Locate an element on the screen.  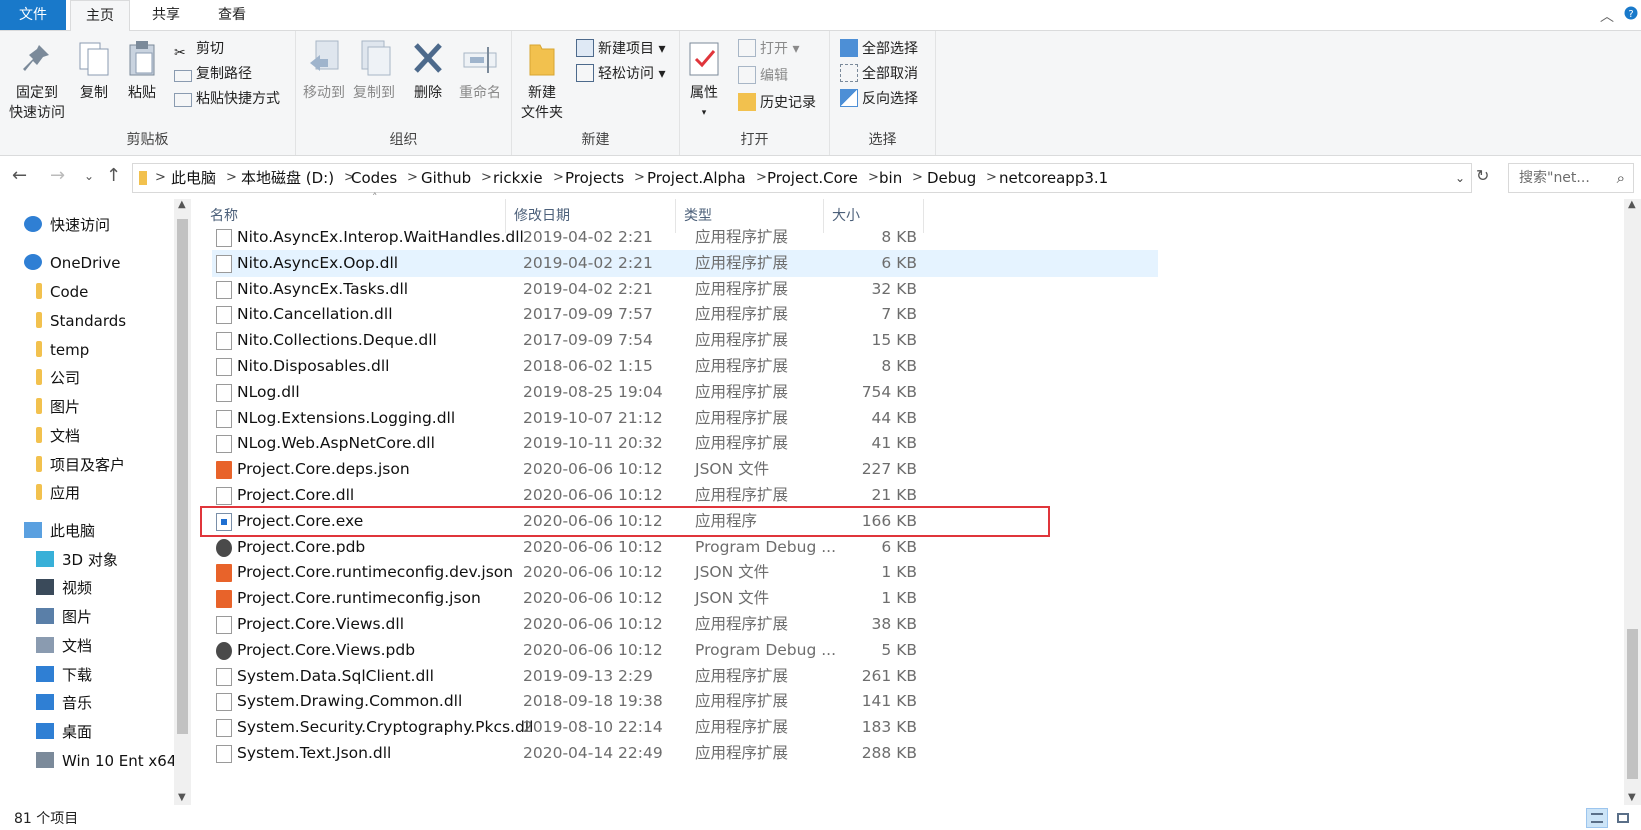
forward-arrow-icon: → is located at coordinates (57, 175).